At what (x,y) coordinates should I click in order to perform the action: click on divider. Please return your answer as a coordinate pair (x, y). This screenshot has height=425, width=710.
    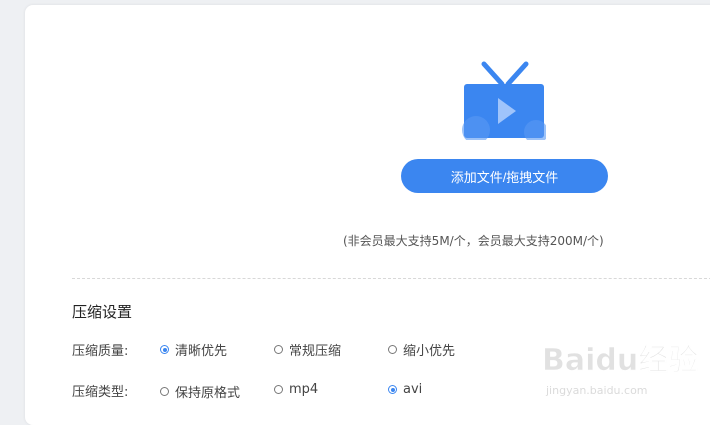
    Looking at the image, I should click on (391, 278).